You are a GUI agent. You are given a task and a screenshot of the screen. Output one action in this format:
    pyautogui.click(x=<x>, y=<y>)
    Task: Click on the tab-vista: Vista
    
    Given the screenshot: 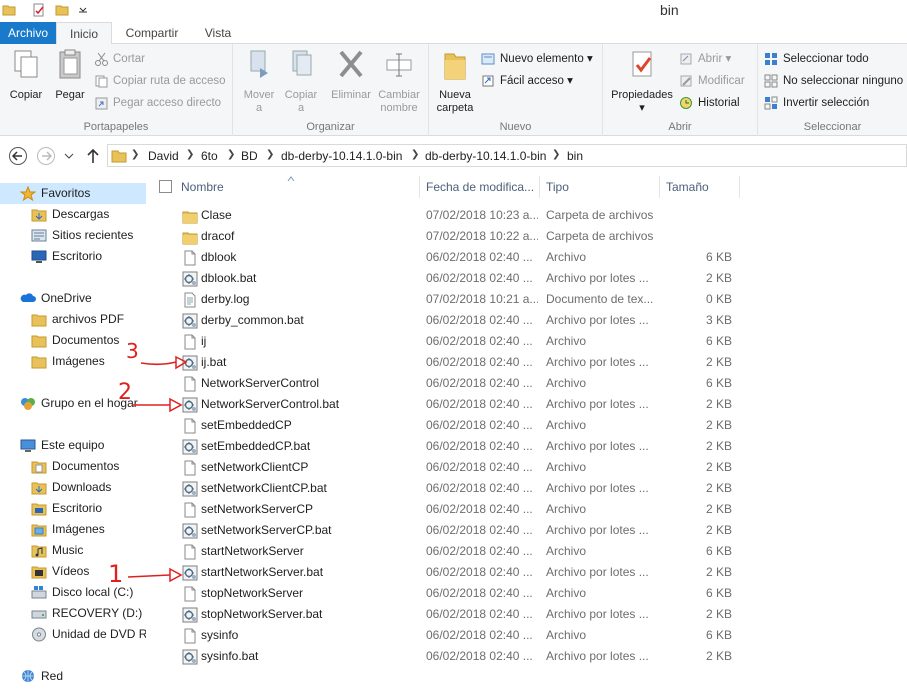 What is the action you would take?
    pyautogui.click(x=218, y=33)
    